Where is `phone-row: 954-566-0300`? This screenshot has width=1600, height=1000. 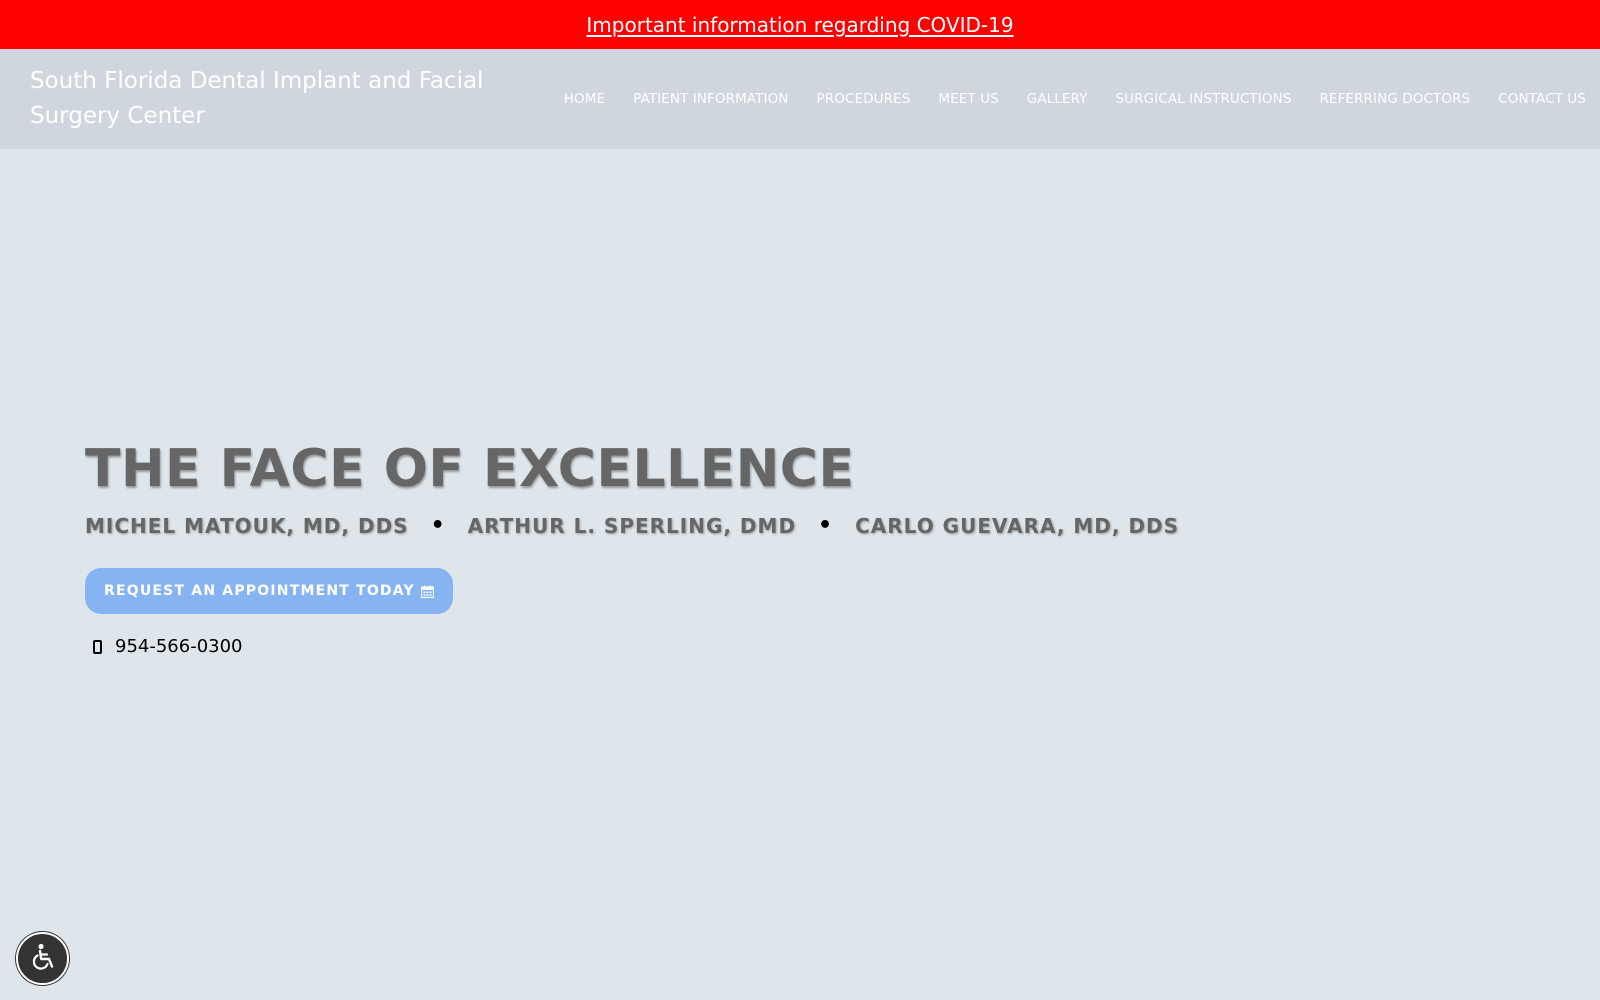
phone-row: 954-566-0300 is located at coordinates (632, 646).